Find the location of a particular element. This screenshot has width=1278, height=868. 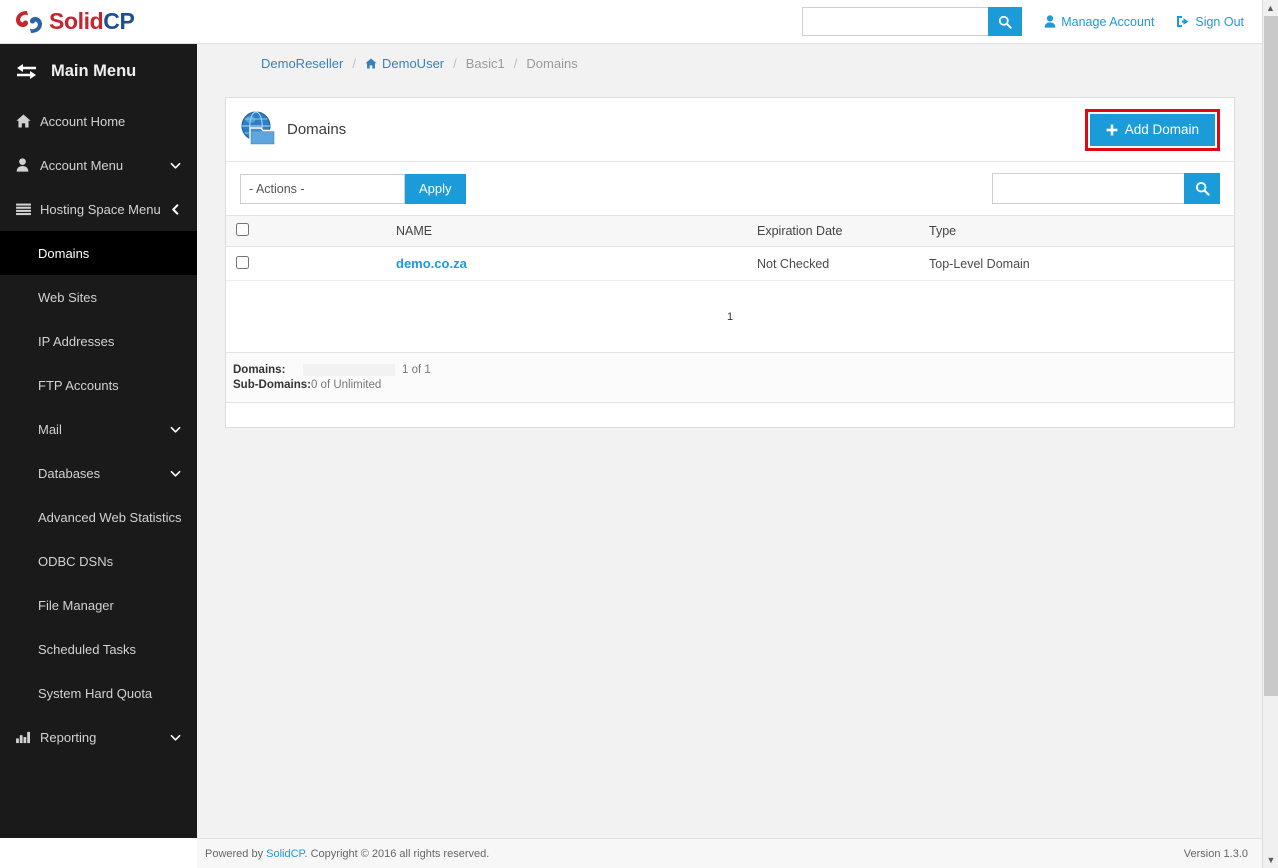

quota-domains-label: Domains: is located at coordinates (259, 369).